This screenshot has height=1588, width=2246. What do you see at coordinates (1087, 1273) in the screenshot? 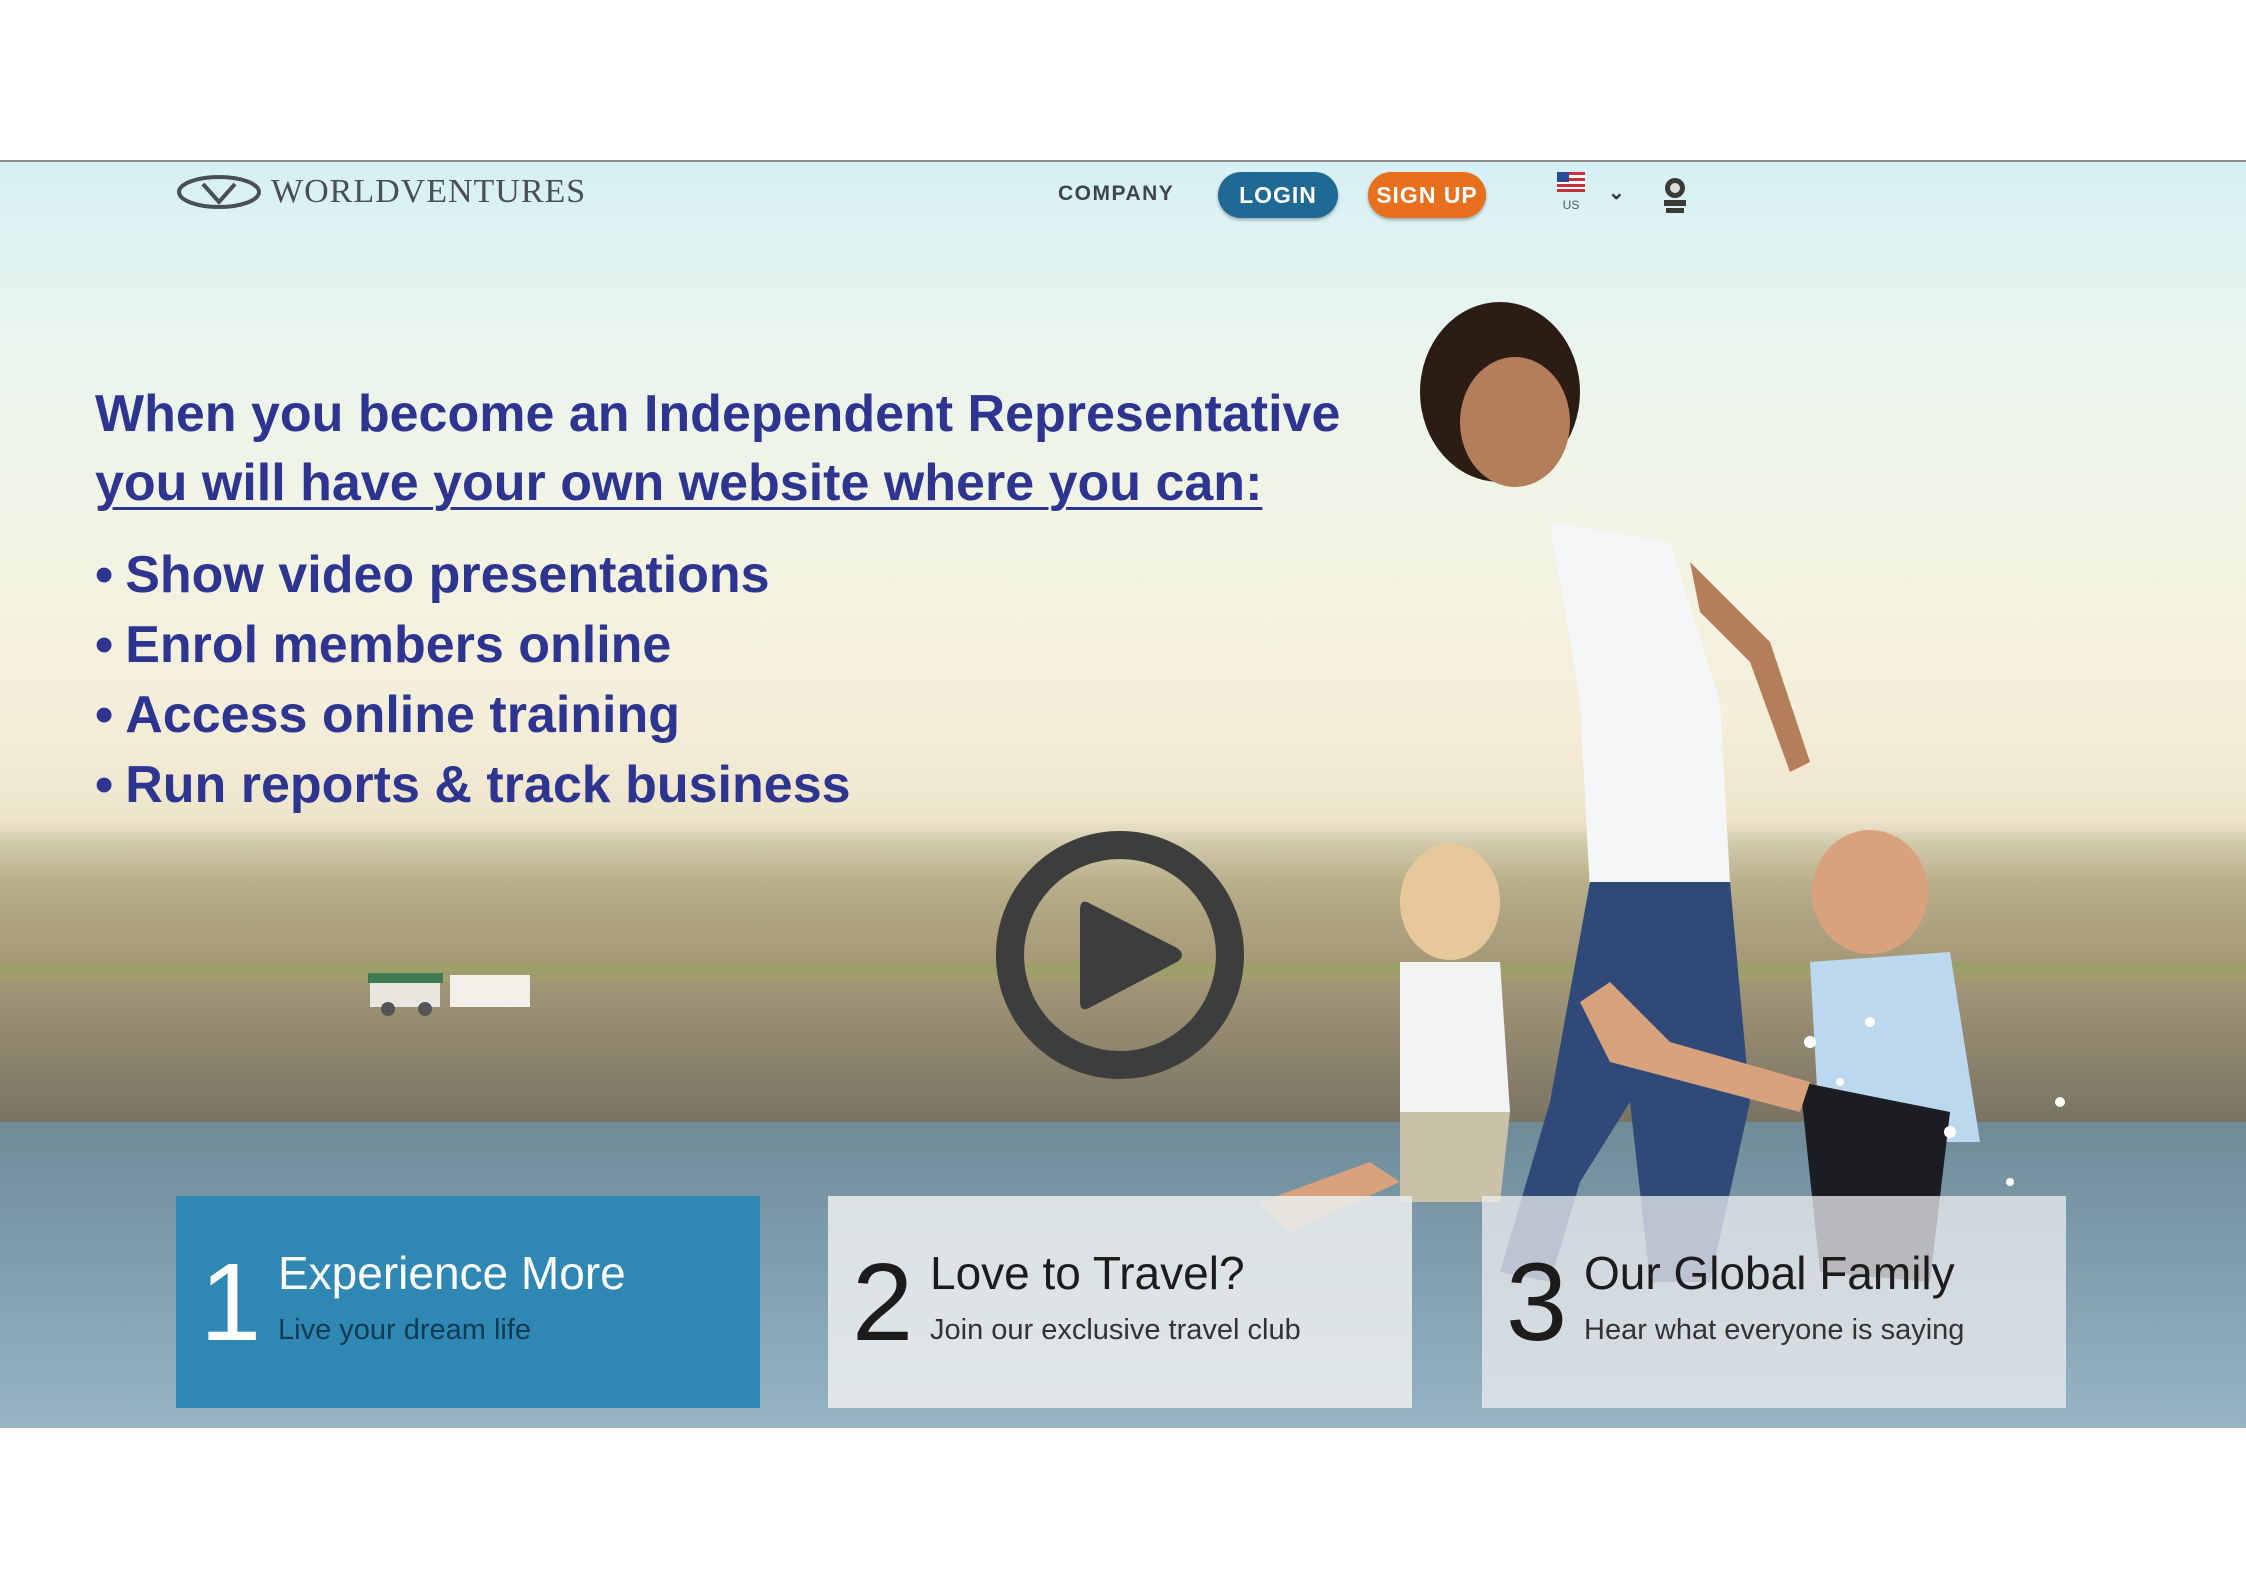
I see `card-title: Love to Travel?` at bounding box center [1087, 1273].